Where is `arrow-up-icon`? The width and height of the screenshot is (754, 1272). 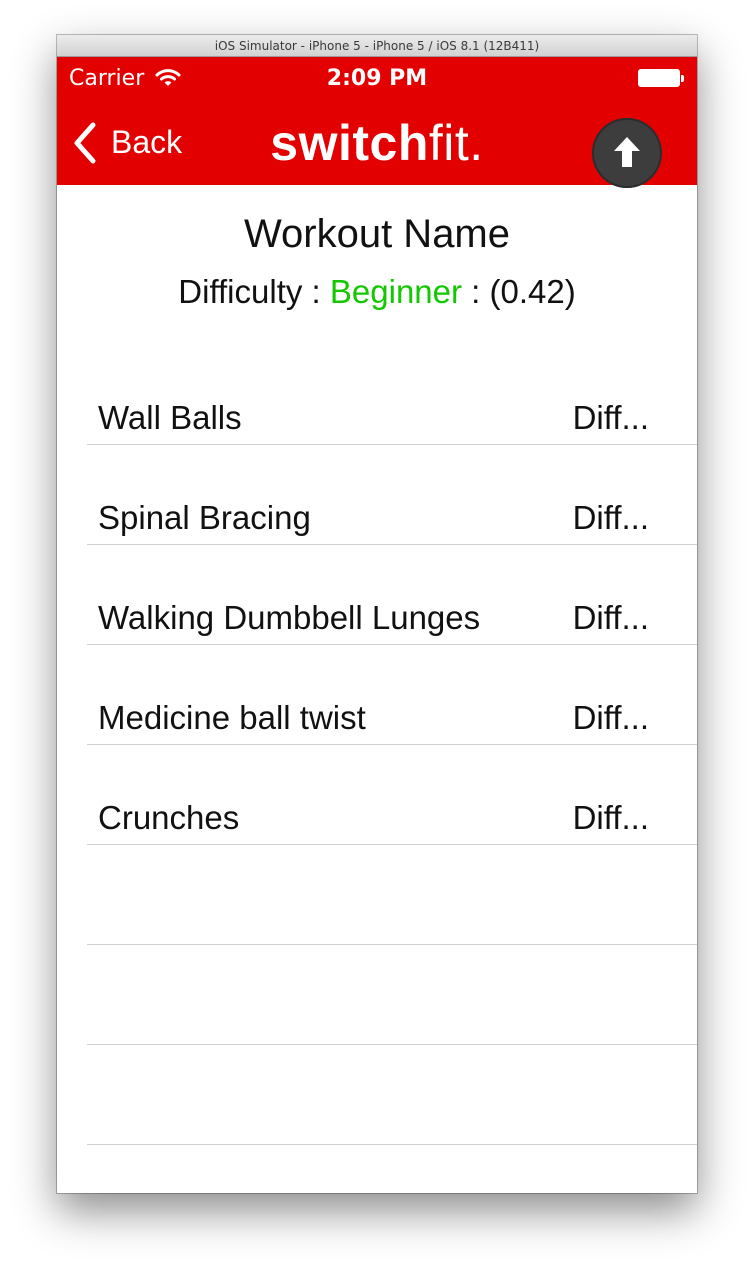
arrow-up-icon is located at coordinates (627, 152).